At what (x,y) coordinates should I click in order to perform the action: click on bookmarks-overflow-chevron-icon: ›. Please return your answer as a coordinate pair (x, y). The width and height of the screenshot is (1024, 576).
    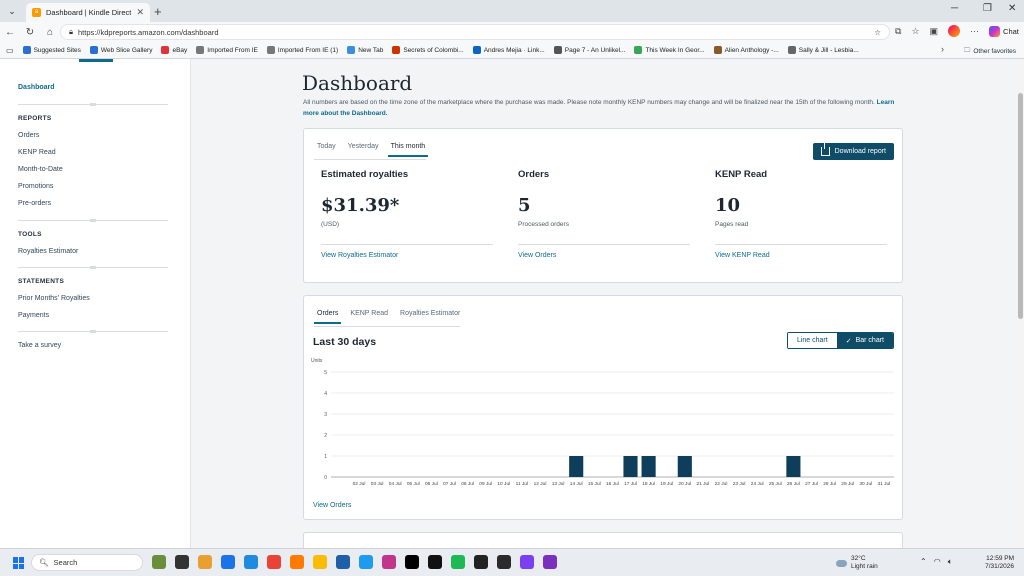
    Looking at the image, I should click on (942, 49).